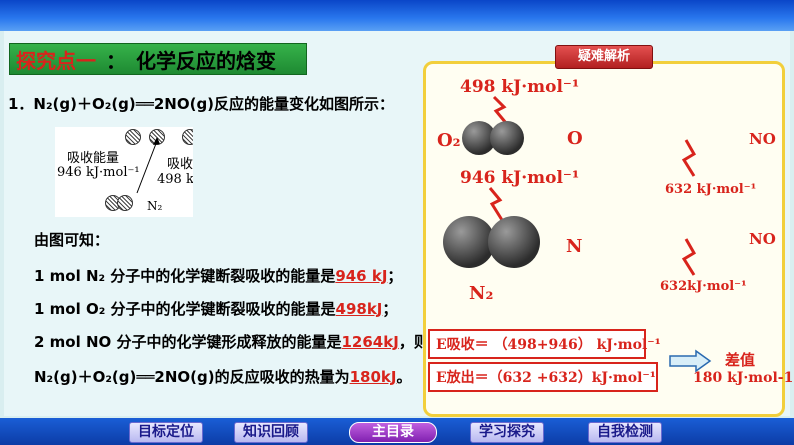  What do you see at coordinates (575, 138) in the screenshot?
I see `o-label: O` at bounding box center [575, 138].